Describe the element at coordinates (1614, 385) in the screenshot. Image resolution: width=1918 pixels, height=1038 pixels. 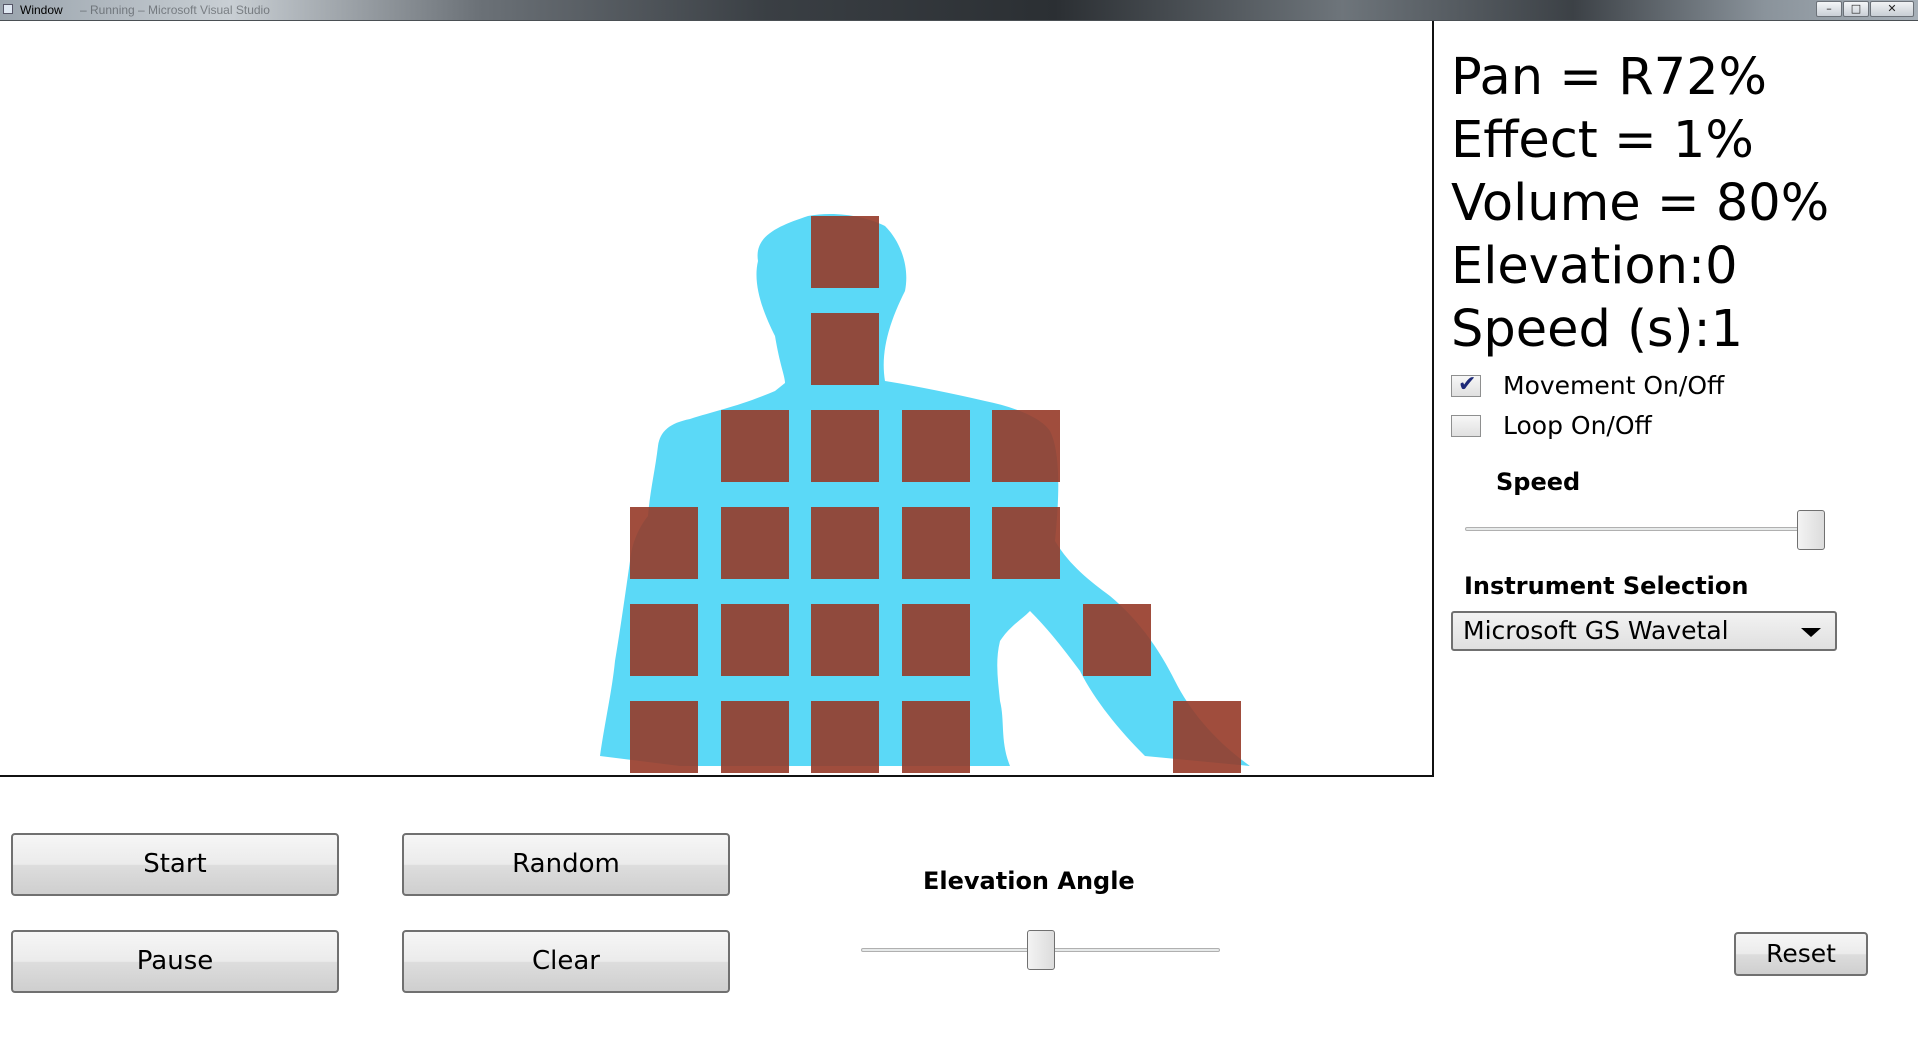
I see `movement-label: Movement On/Off` at that location.